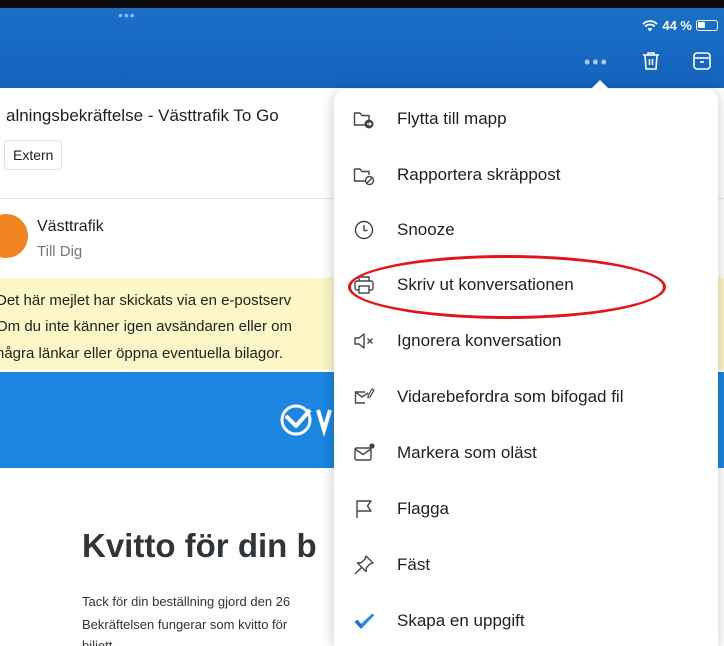  Describe the element at coordinates (526, 509) in the screenshot. I see `menu-item-flag: Flagga` at that location.